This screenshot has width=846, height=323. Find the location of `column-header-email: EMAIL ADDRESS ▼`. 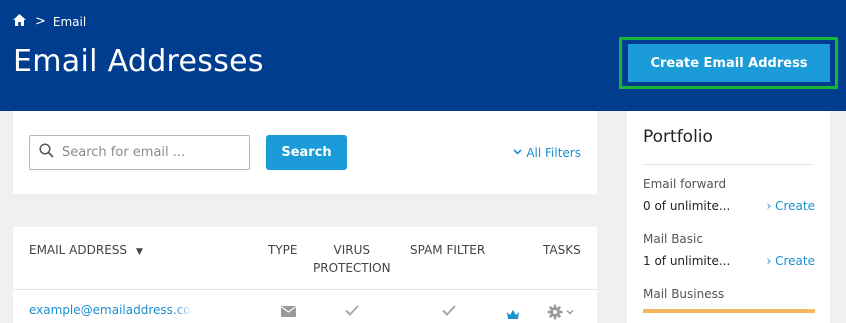

column-header-email: EMAIL ADDRESS ▼ is located at coordinates (86, 251).